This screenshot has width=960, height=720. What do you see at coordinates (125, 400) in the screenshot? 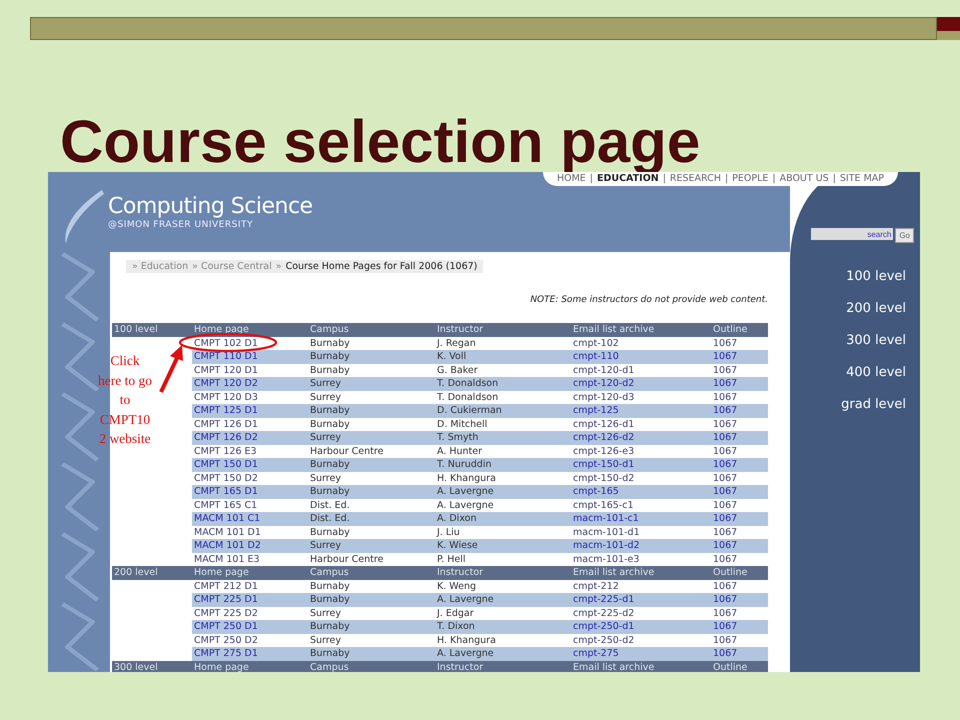
I see `annotation-text: to` at bounding box center [125, 400].